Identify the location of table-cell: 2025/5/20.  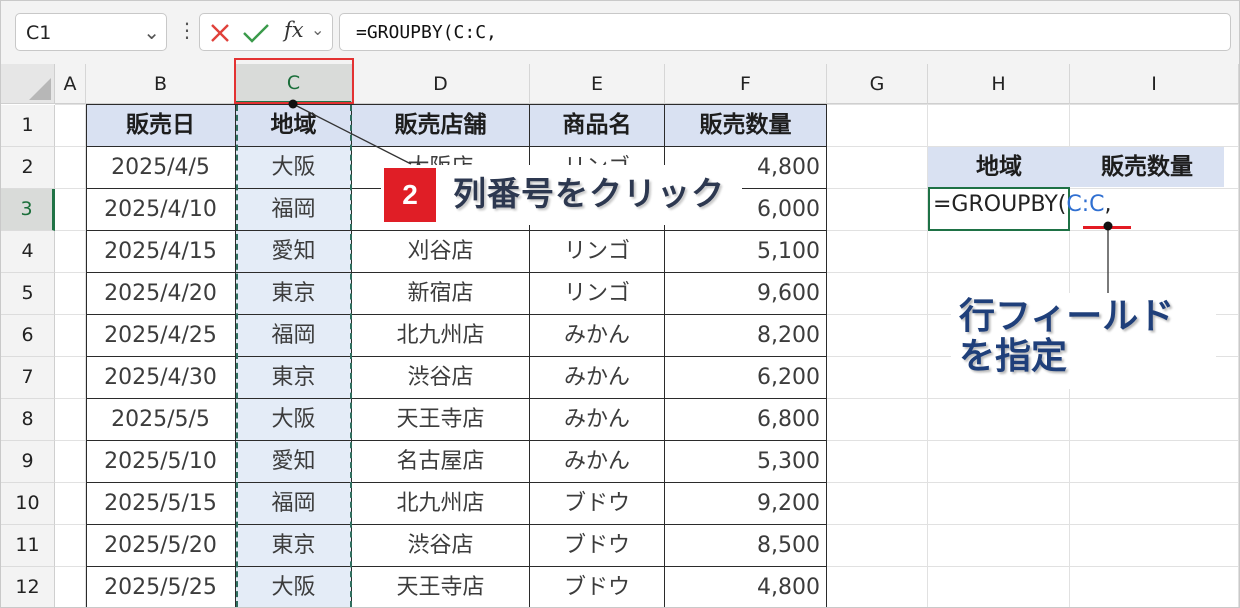
(161, 546).